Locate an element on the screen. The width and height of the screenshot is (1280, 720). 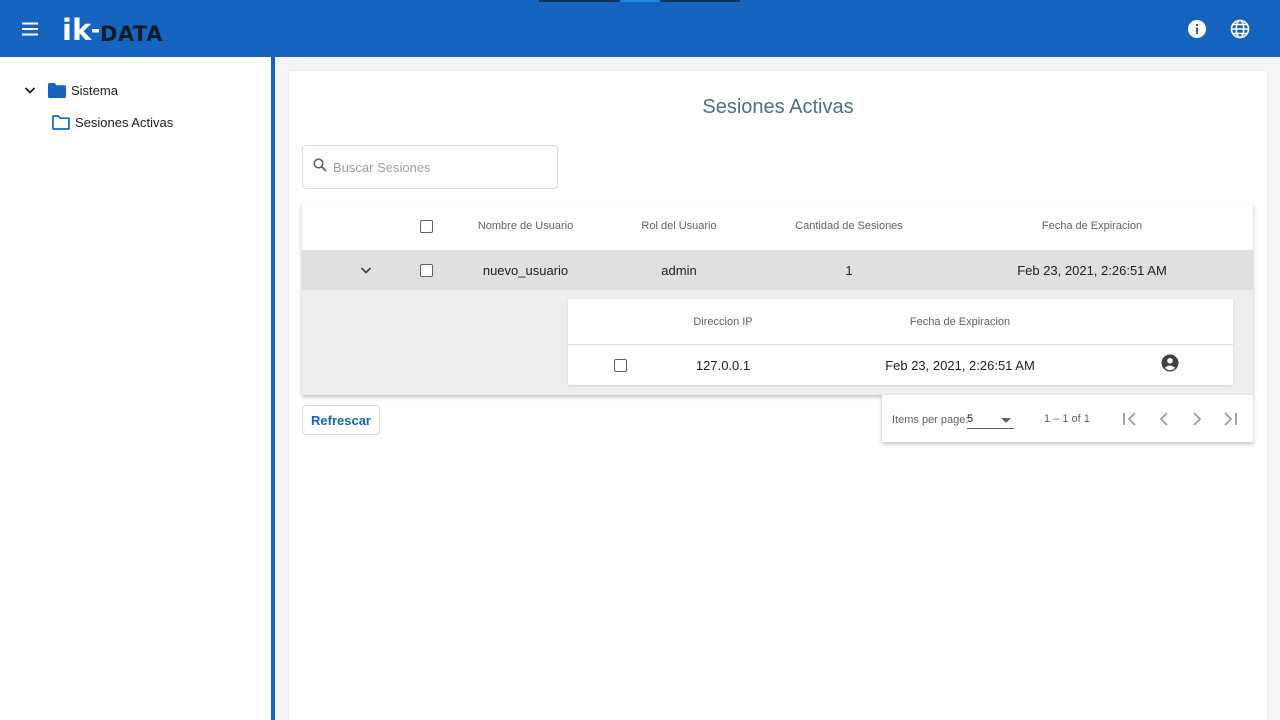
svg-text: DATA is located at coordinates (131, 33).